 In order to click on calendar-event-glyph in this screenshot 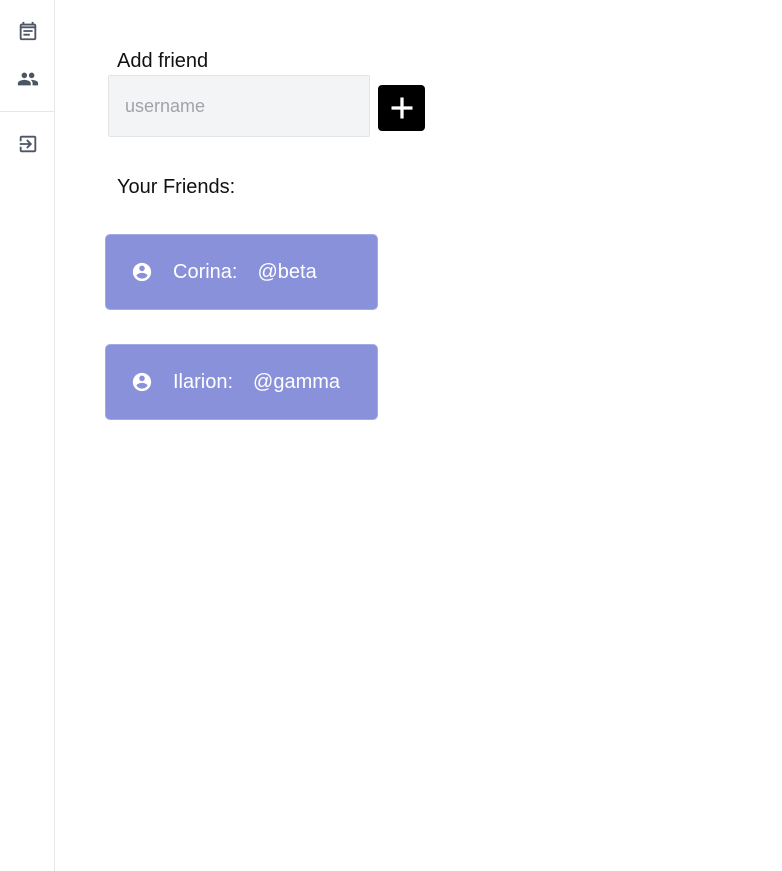, I will do `click(28, 31)`.